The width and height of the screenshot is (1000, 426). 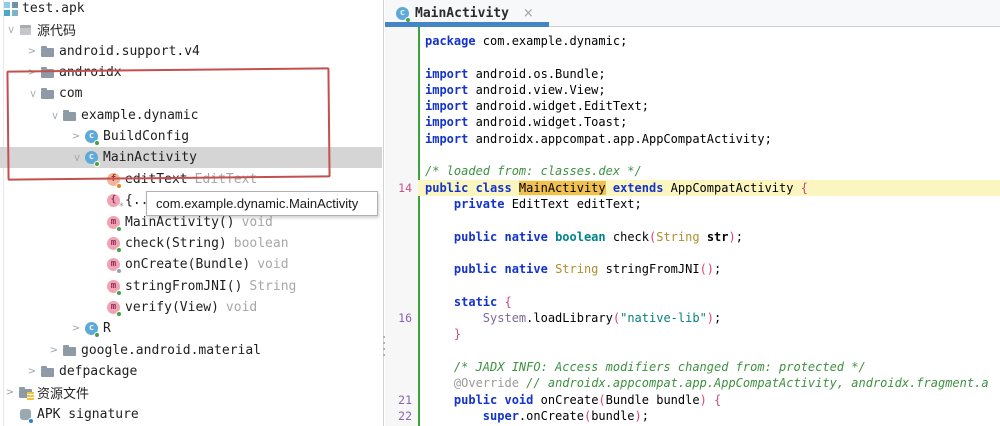 What do you see at coordinates (692, 41) in the screenshot?
I see `code-line: package com.example.dynamic;` at bounding box center [692, 41].